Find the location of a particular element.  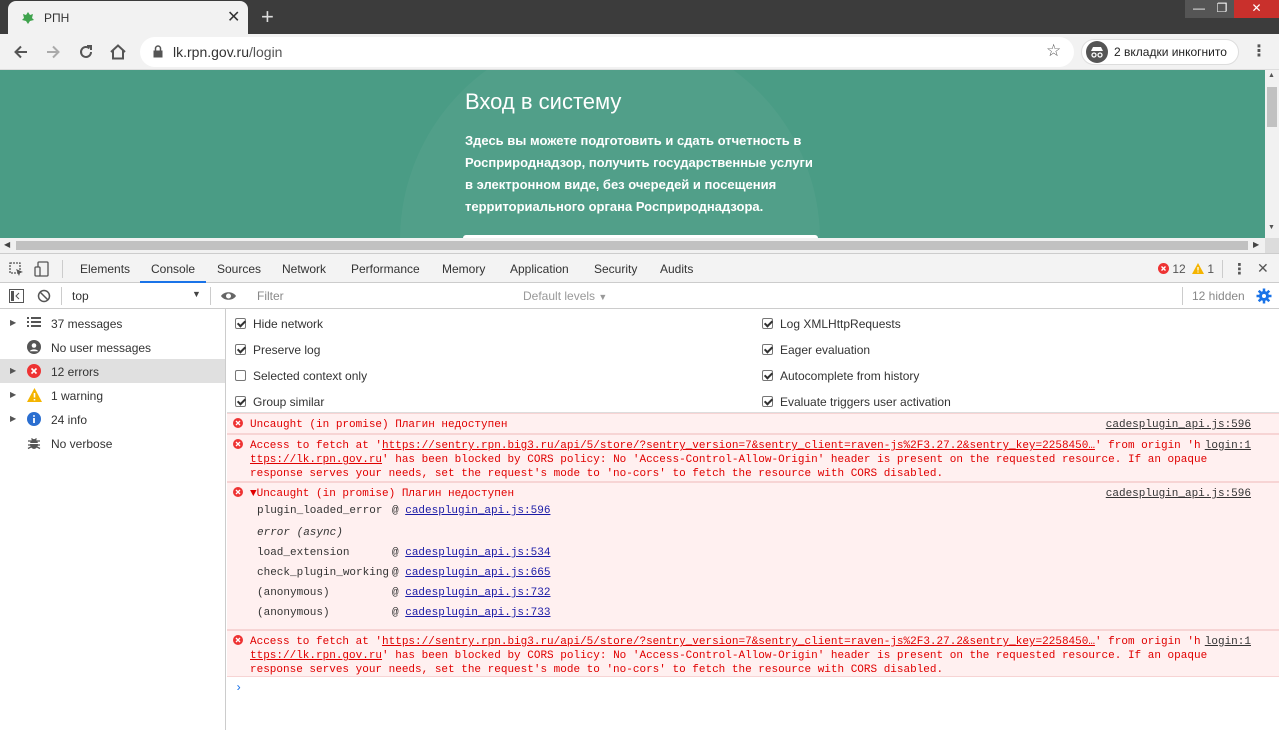

checkbox-label: Eager evaluation is located at coordinates (825, 350).